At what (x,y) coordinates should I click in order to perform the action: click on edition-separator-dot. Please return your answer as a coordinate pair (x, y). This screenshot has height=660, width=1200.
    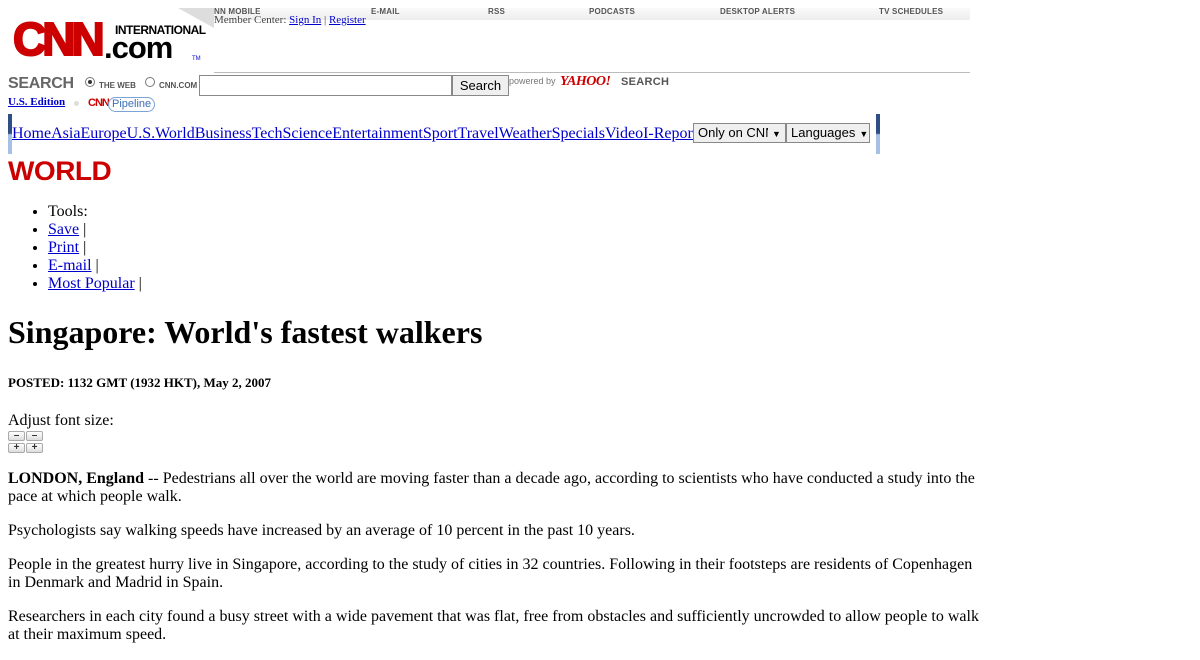
    Looking at the image, I should click on (76, 103).